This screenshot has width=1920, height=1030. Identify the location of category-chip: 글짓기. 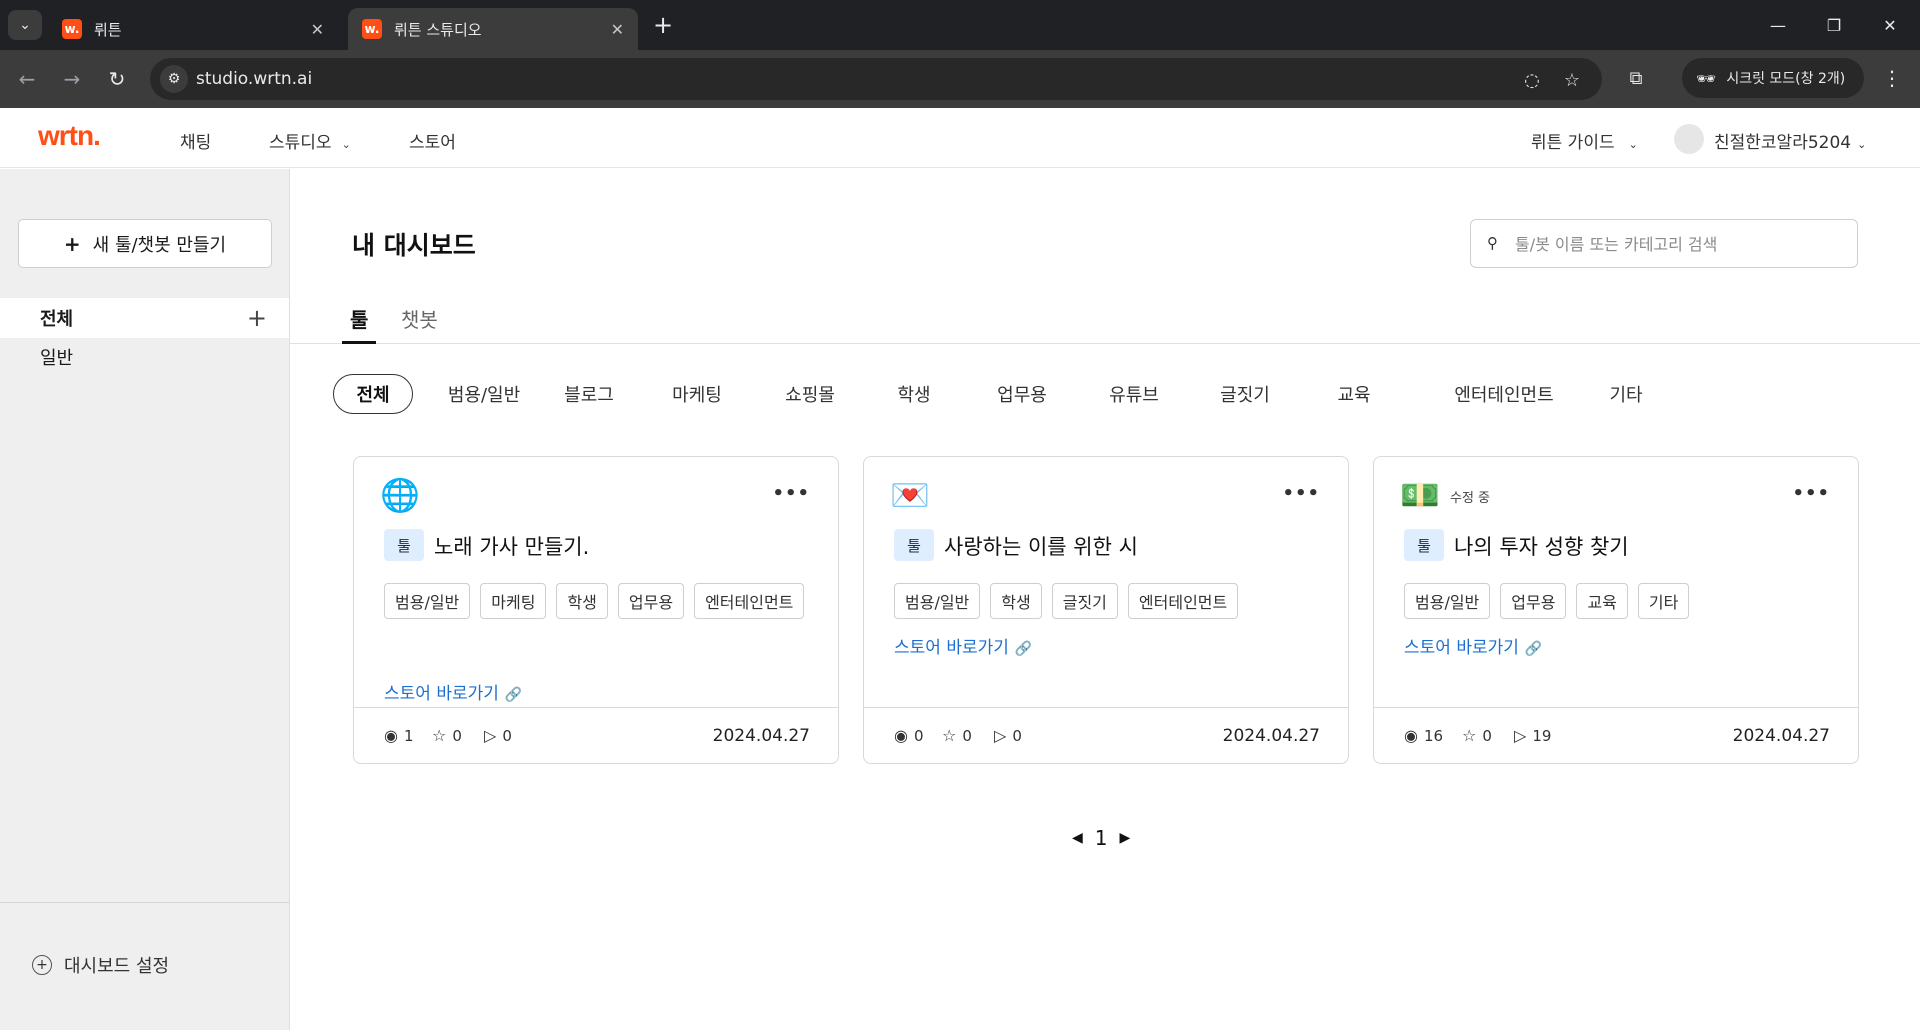
(1245, 394).